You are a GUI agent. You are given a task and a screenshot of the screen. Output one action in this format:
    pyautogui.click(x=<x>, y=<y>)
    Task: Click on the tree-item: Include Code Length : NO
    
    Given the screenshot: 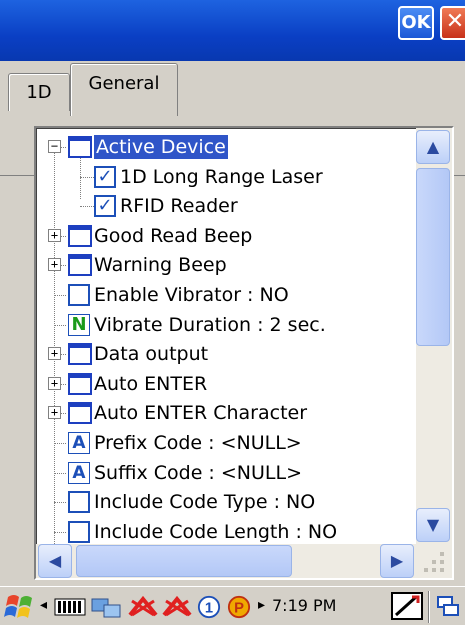 What is the action you would take?
    pyautogui.click(x=225, y=531)
    